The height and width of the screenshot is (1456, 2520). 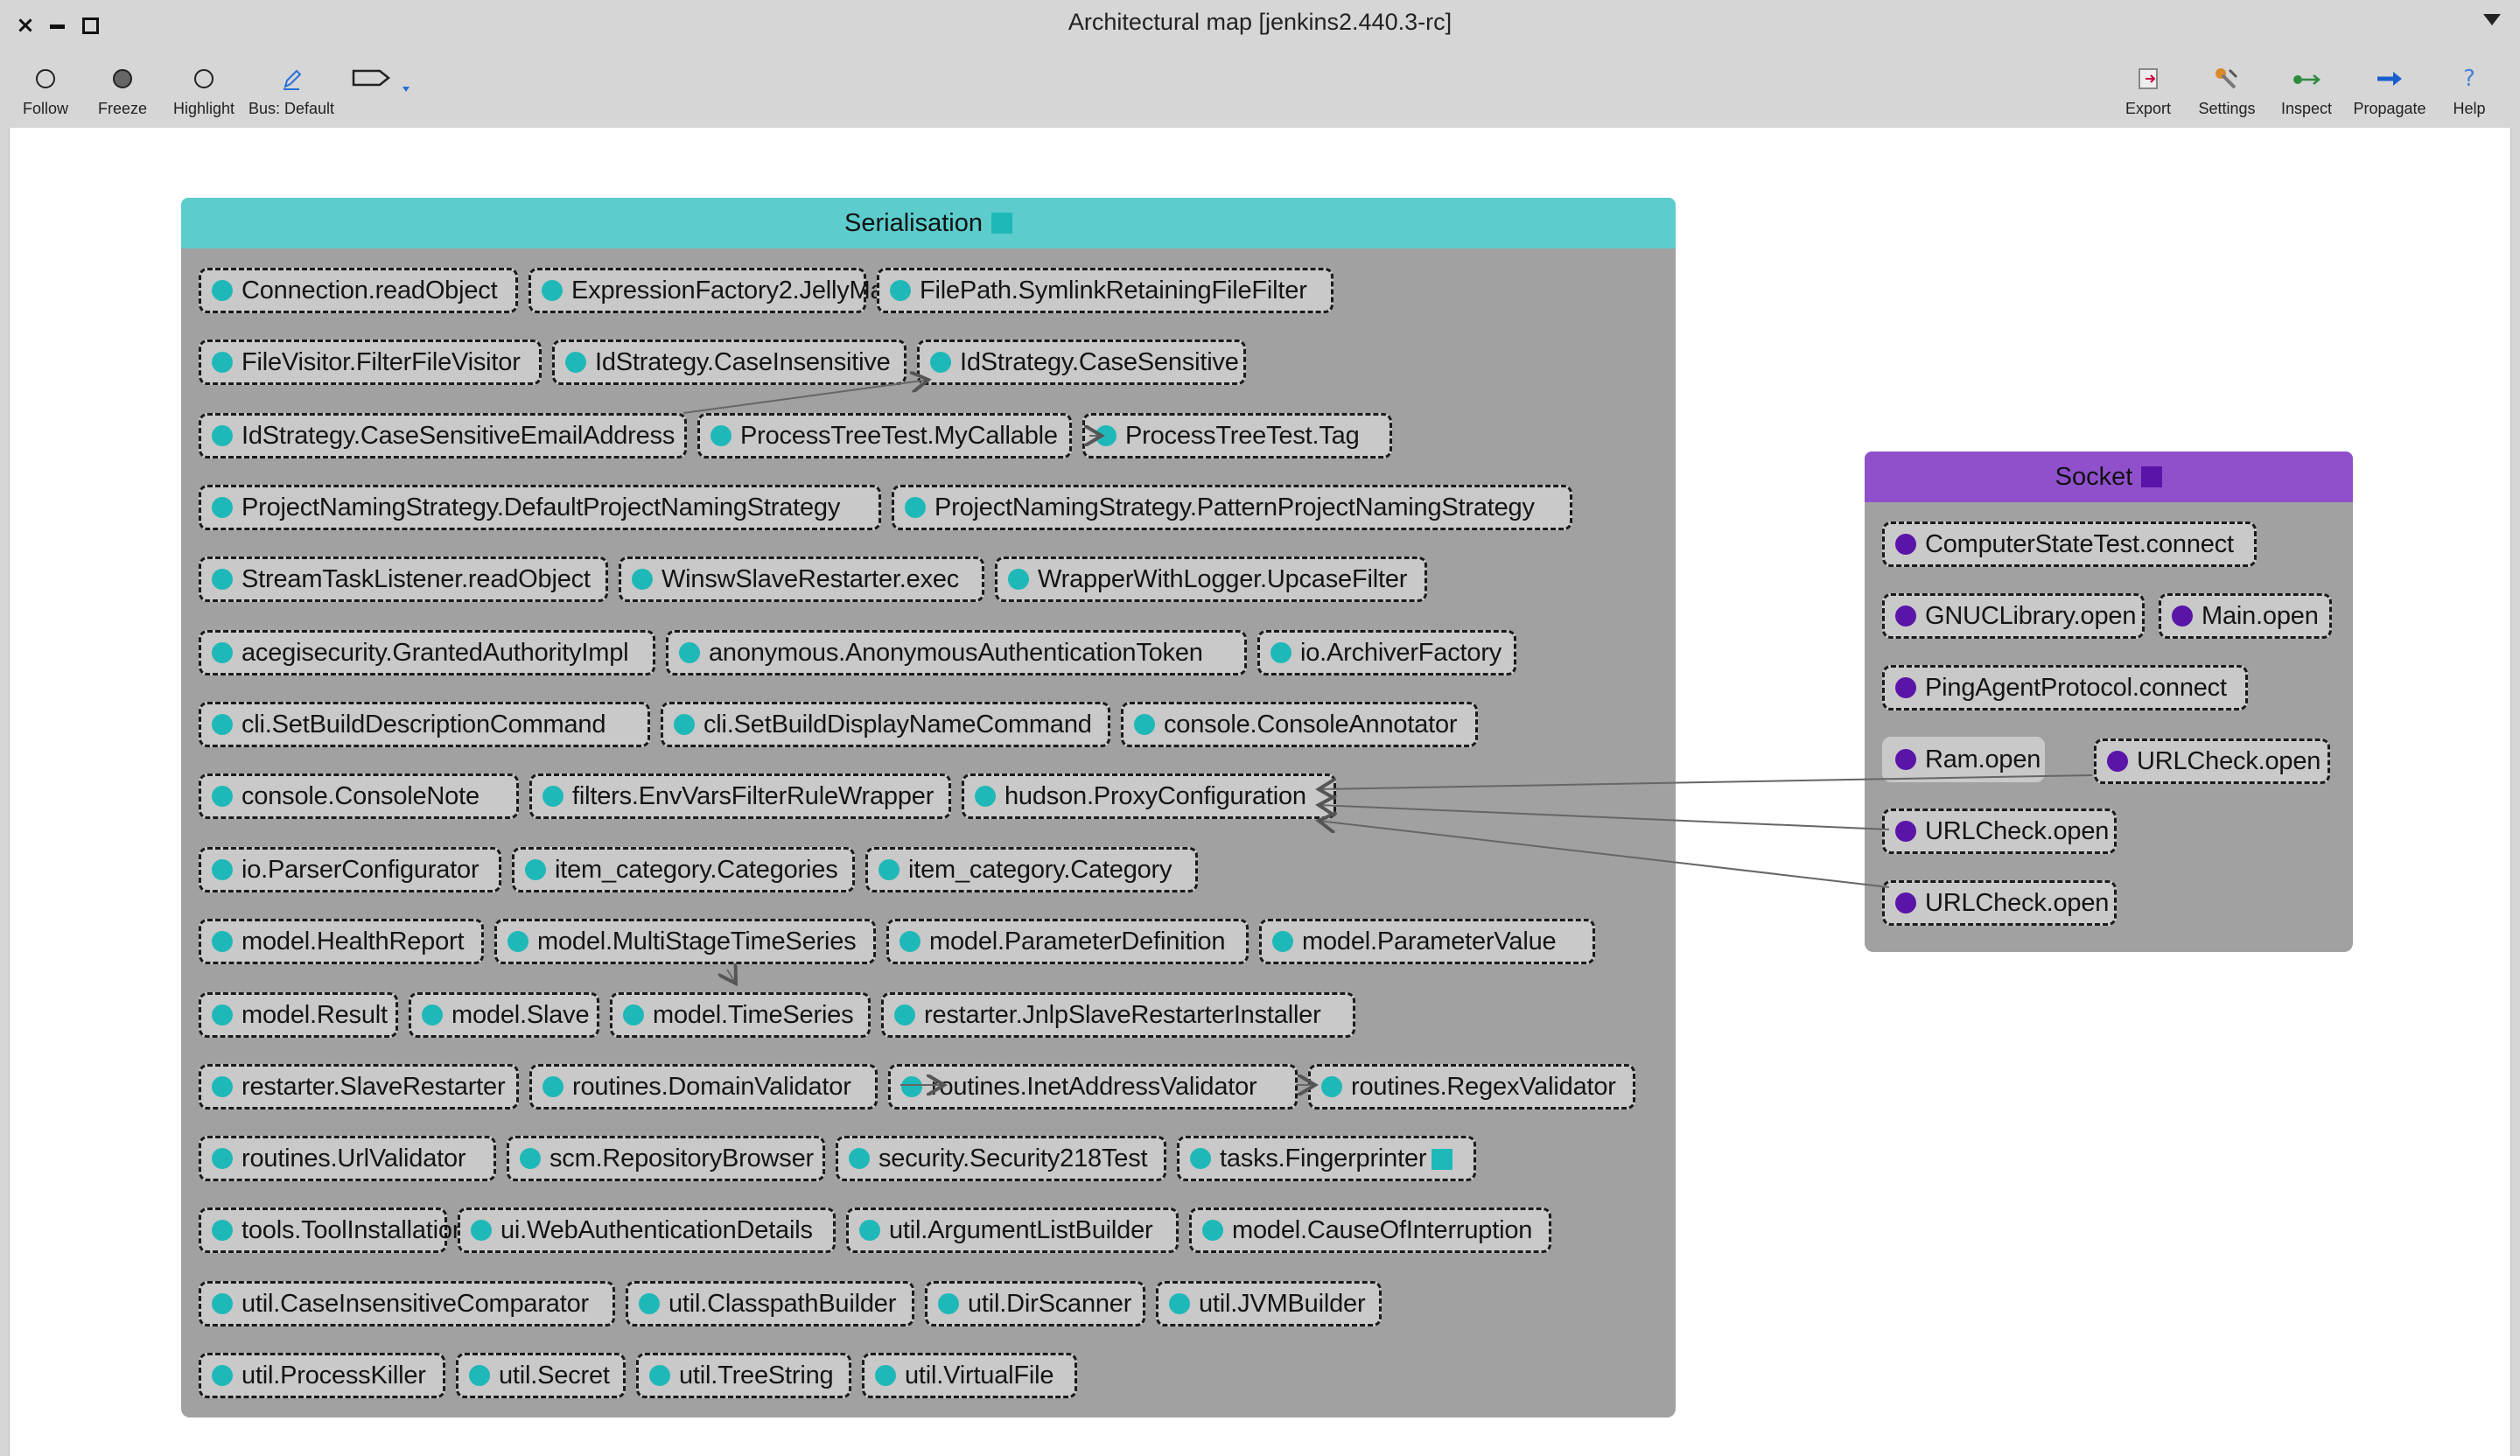 I want to click on class-node: routines.InetAddressValidator, so click(x=1093, y=1087).